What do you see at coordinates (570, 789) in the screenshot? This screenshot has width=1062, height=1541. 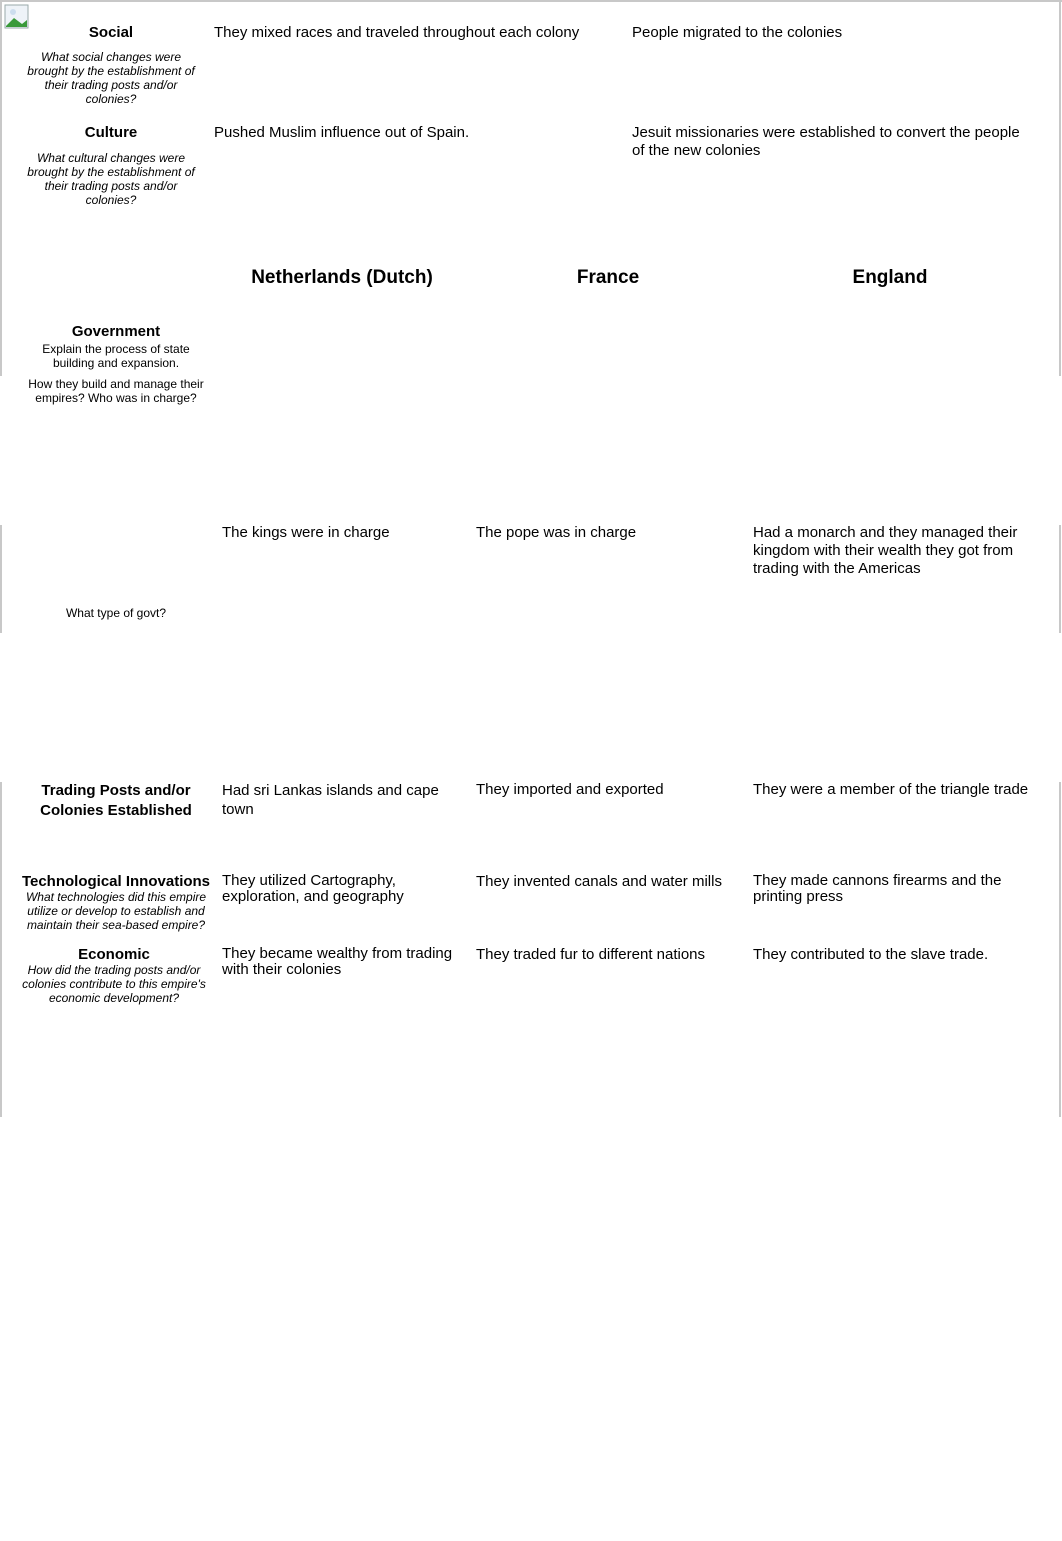 I see `cell-trading-france: They imported and exported` at bounding box center [570, 789].